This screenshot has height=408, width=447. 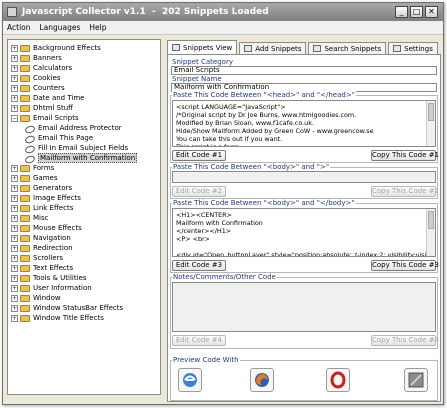 I want to click on tree-item-label: Forms, so click(x=44, y=168).